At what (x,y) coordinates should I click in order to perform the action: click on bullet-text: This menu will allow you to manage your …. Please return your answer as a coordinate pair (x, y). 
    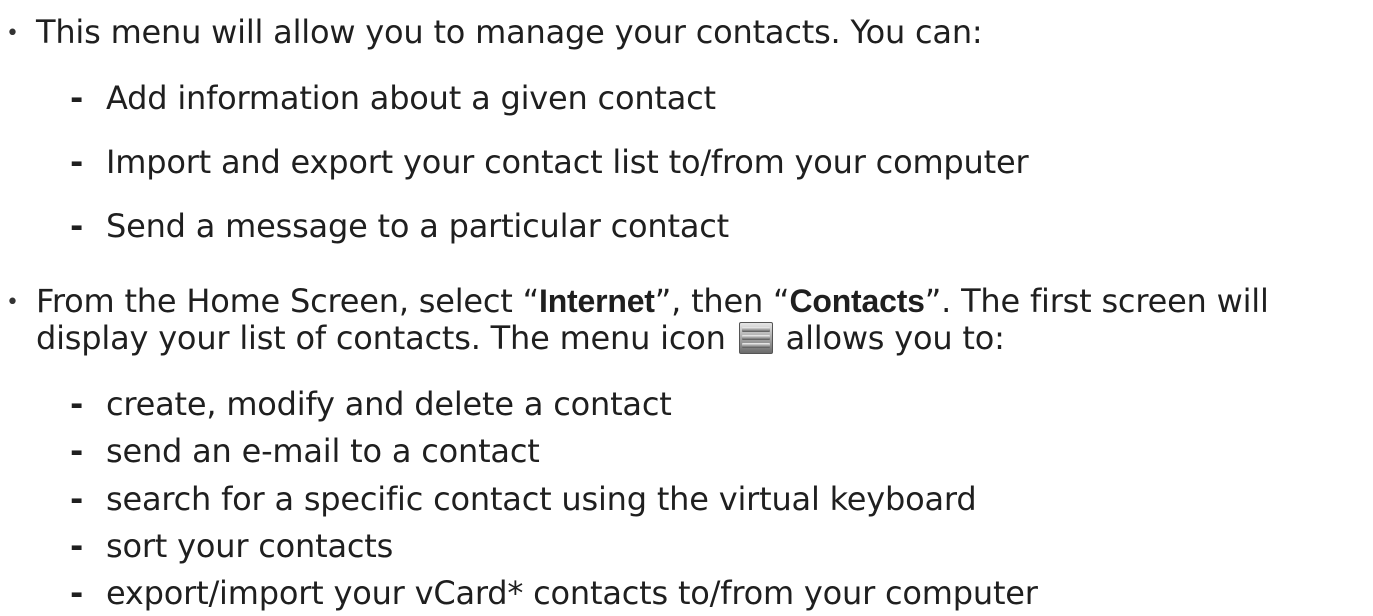
    Looking at the image, I should click on (509, 32).